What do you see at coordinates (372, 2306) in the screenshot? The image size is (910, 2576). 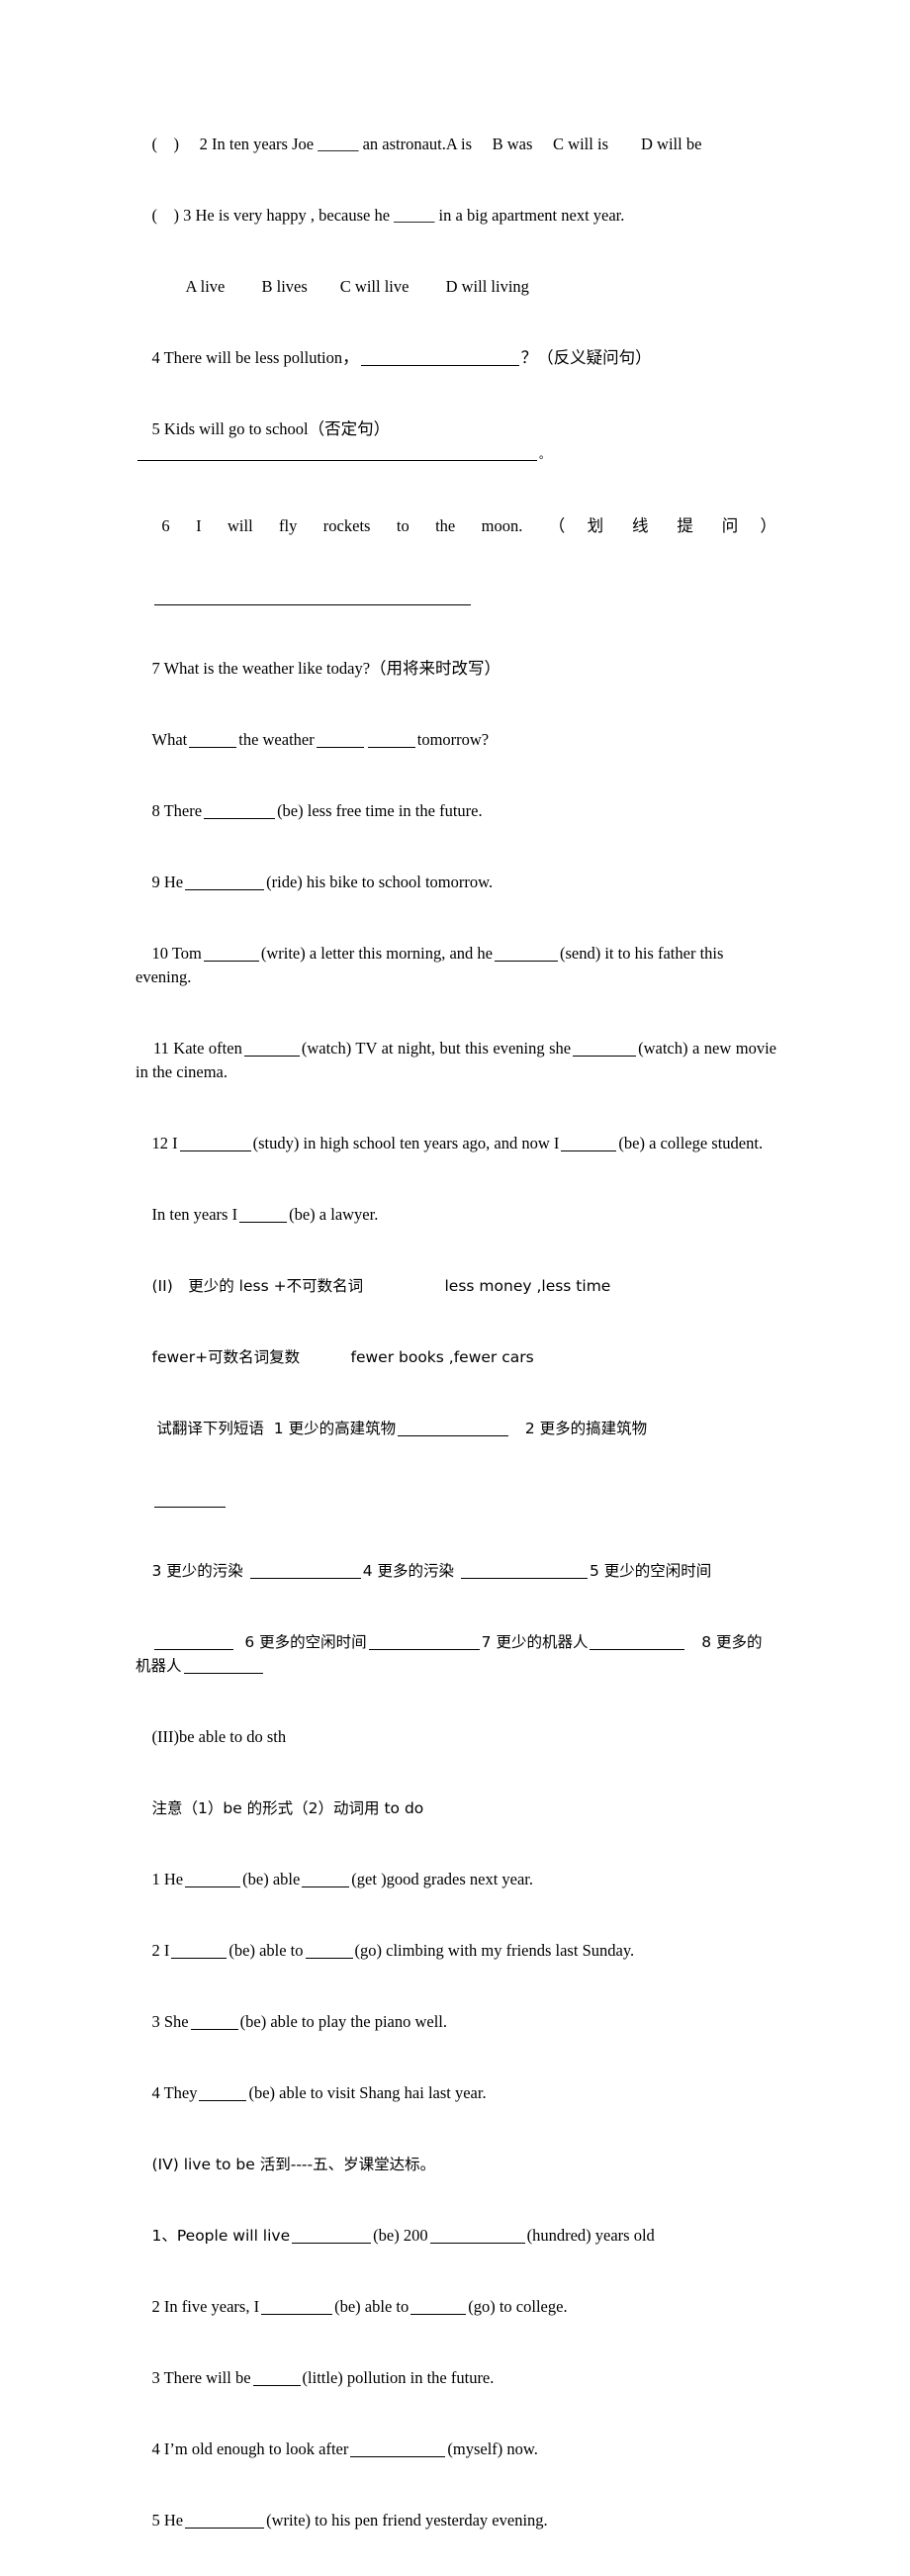 I see `s4-q2-b: (be) able to` at bounding box center [372, 2306].